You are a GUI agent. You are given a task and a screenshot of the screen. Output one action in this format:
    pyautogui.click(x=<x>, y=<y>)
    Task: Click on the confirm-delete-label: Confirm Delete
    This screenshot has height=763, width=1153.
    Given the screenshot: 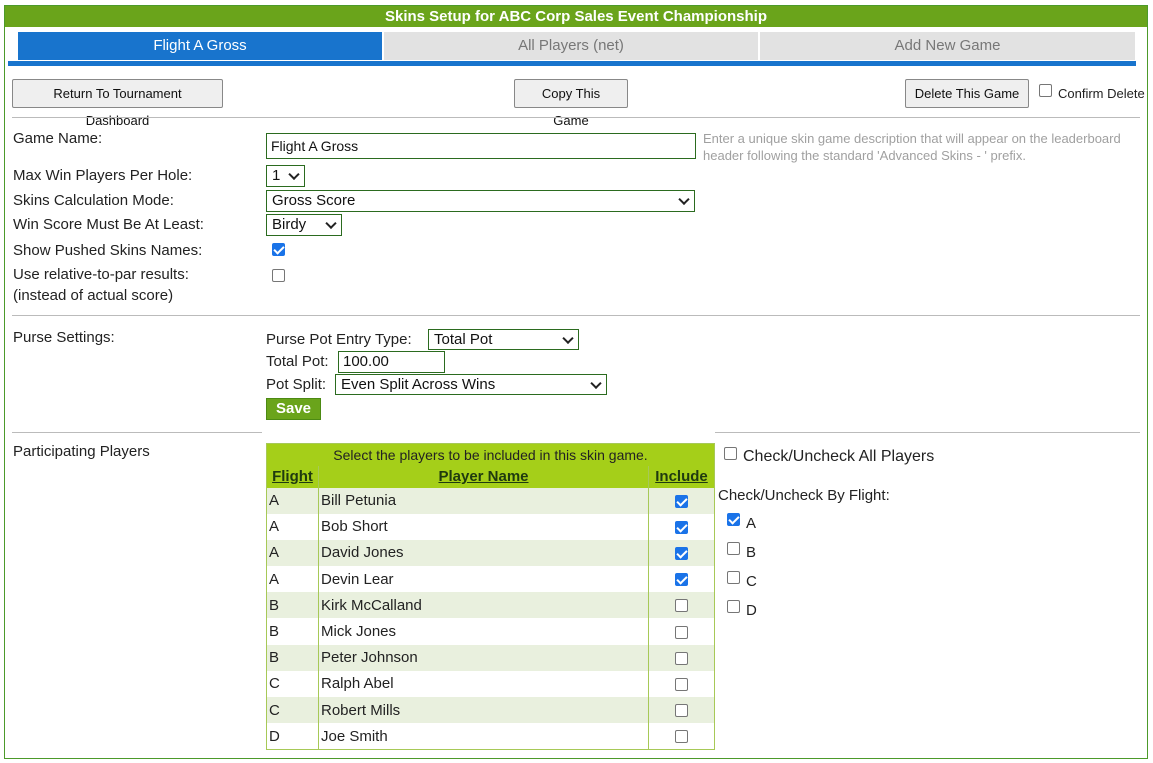 What is the action you would take?
    pyautogui.click(x=1101, y=93)
    